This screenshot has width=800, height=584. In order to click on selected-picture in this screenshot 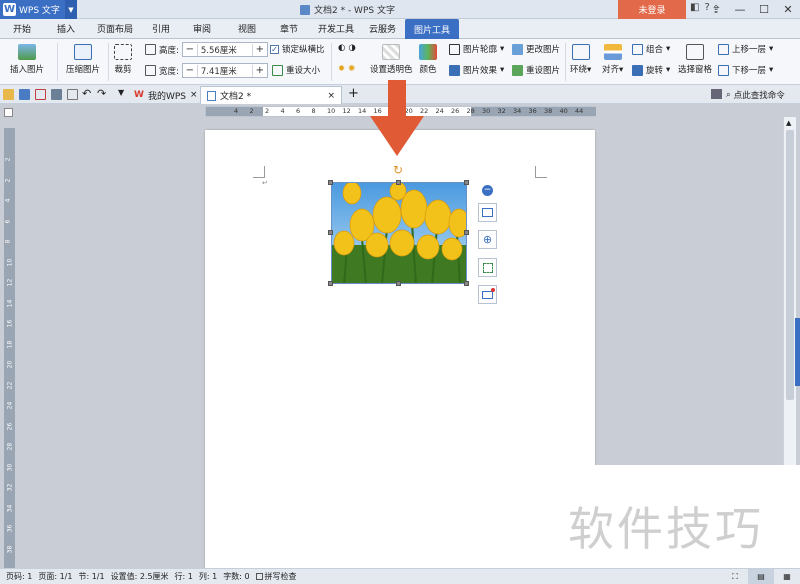, I will do `click(399, 233)`.